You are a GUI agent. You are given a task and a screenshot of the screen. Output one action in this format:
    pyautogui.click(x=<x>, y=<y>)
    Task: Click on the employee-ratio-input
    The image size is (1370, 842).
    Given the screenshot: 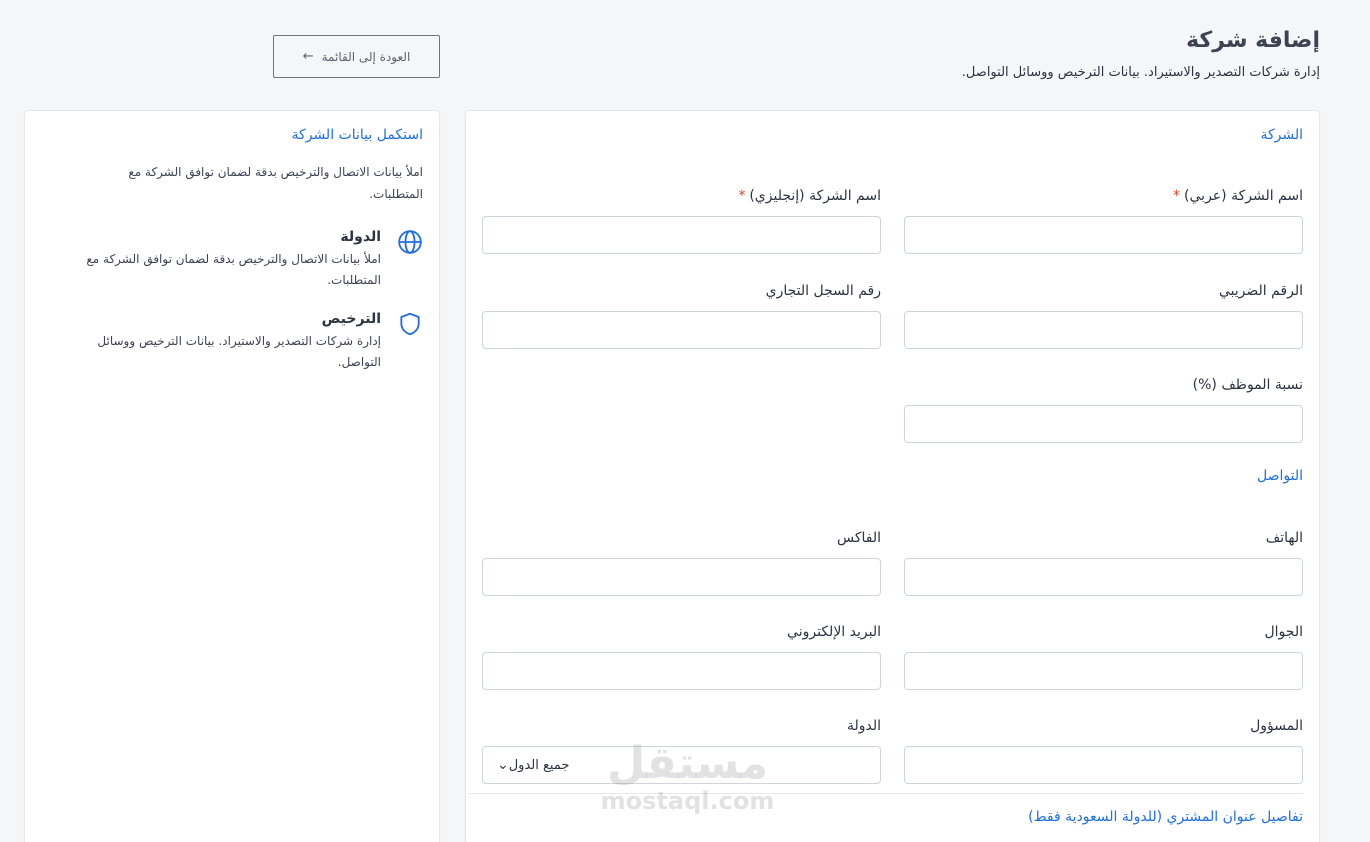 What is the action you would take?
    pyautogui.click(x=1103, y=424)
    